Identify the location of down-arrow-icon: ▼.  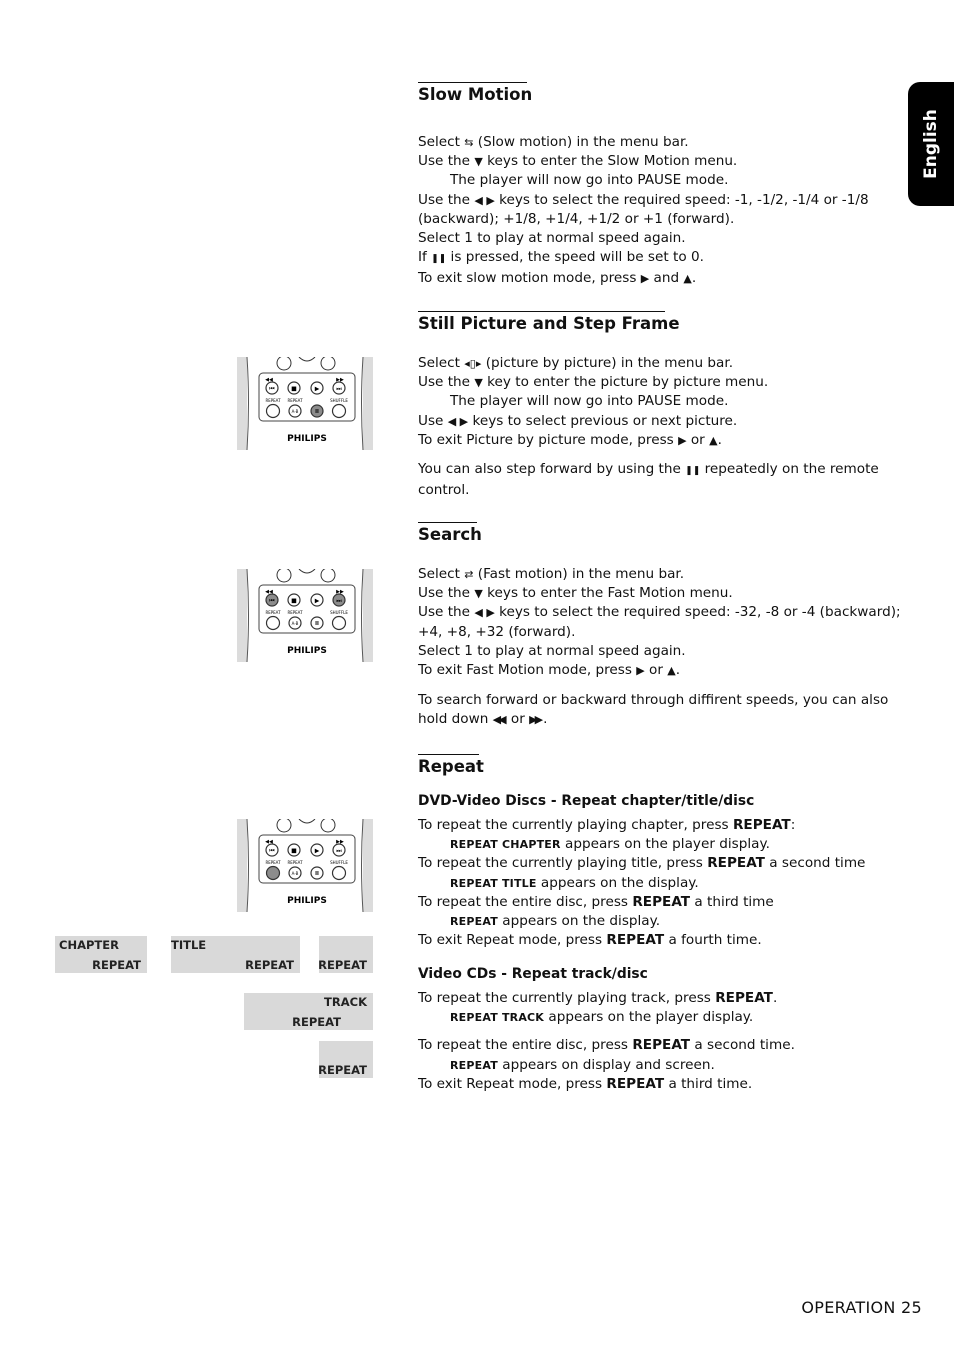
(478, 383).